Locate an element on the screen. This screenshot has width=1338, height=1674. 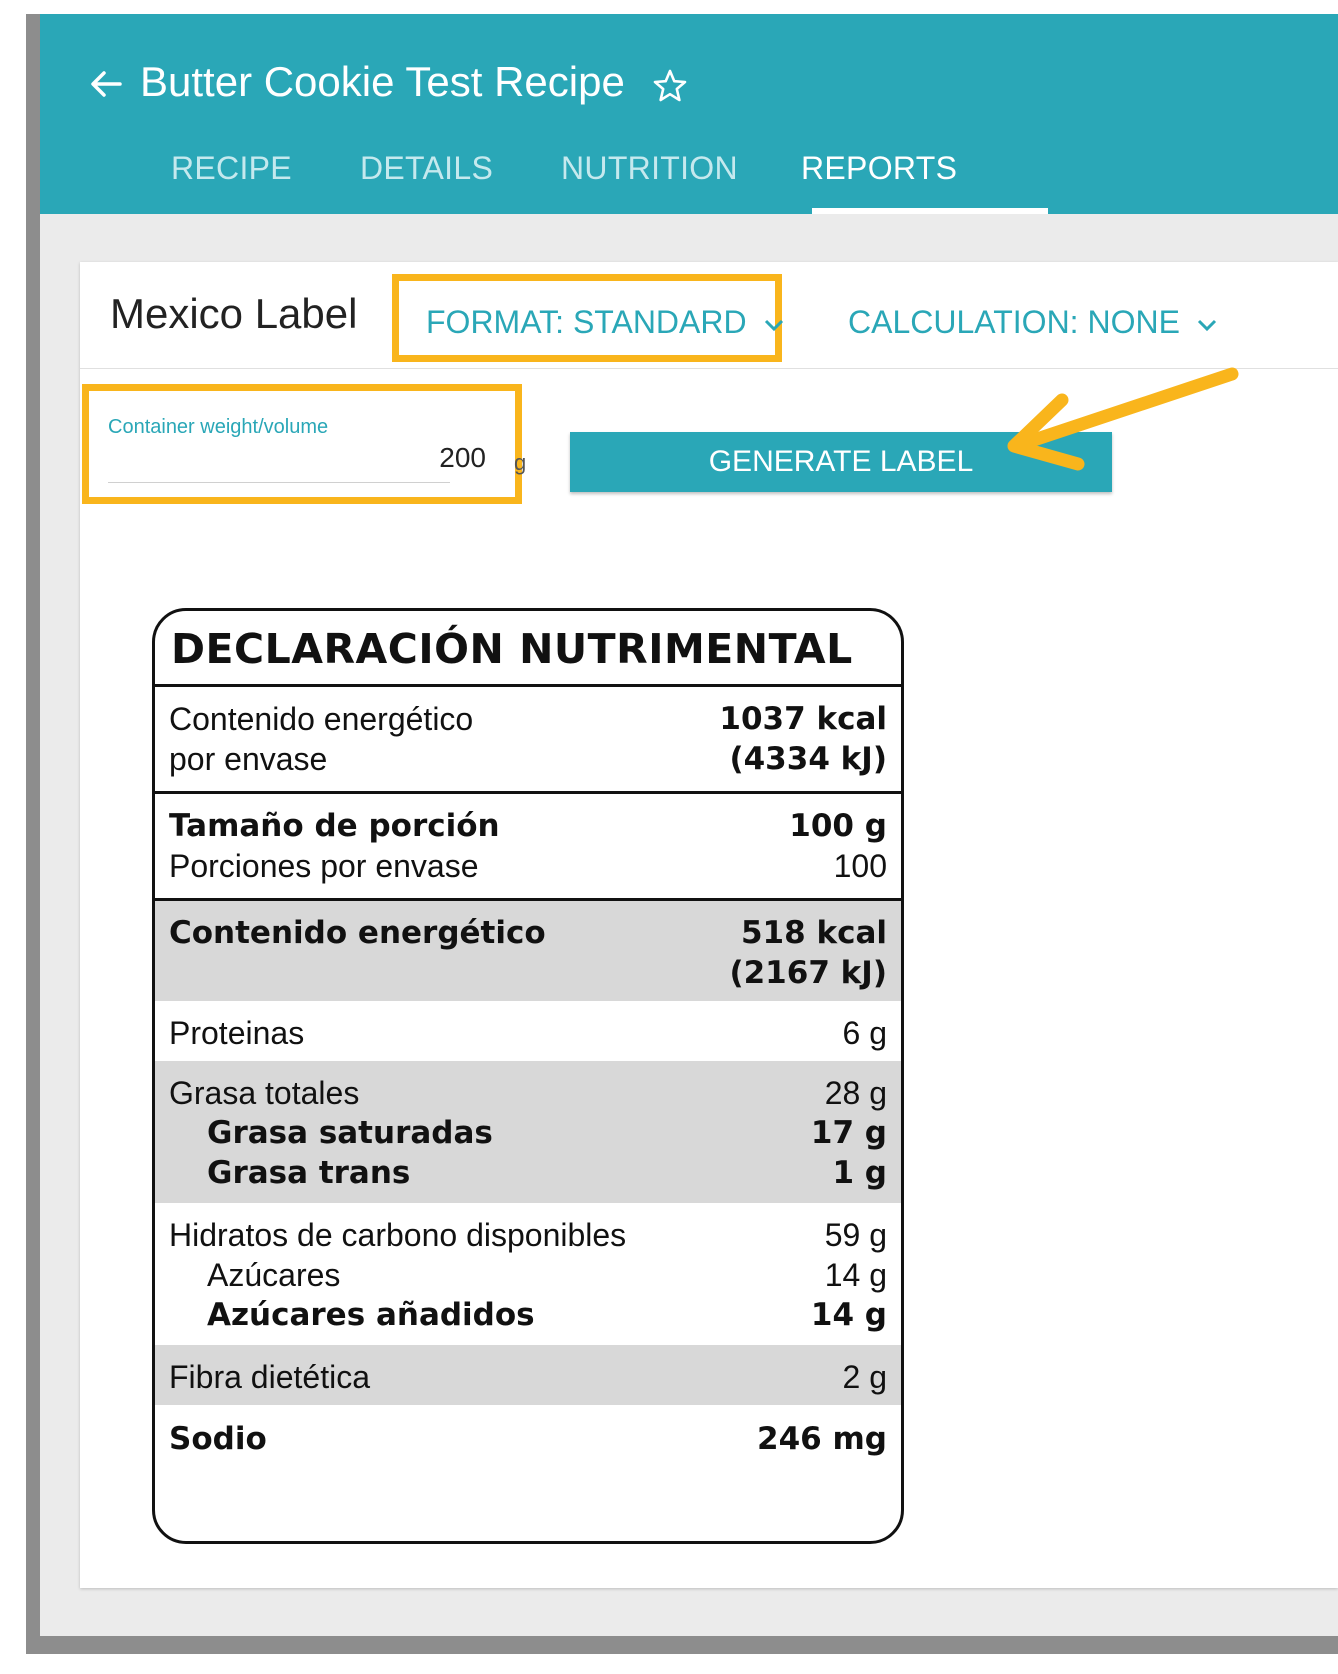
input-underline is located at coordinates (279, 482).